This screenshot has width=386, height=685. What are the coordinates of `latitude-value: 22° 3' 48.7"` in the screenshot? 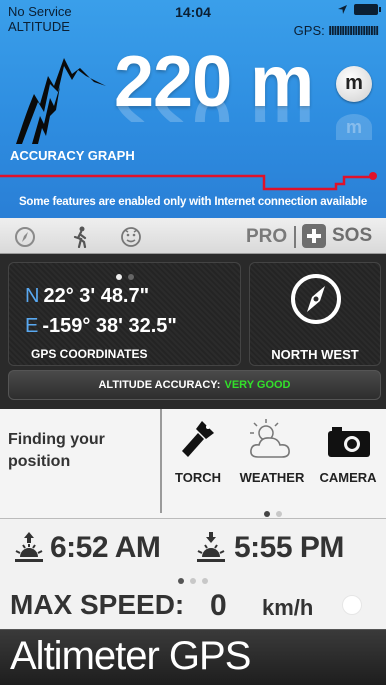 It's located at (96, 296).